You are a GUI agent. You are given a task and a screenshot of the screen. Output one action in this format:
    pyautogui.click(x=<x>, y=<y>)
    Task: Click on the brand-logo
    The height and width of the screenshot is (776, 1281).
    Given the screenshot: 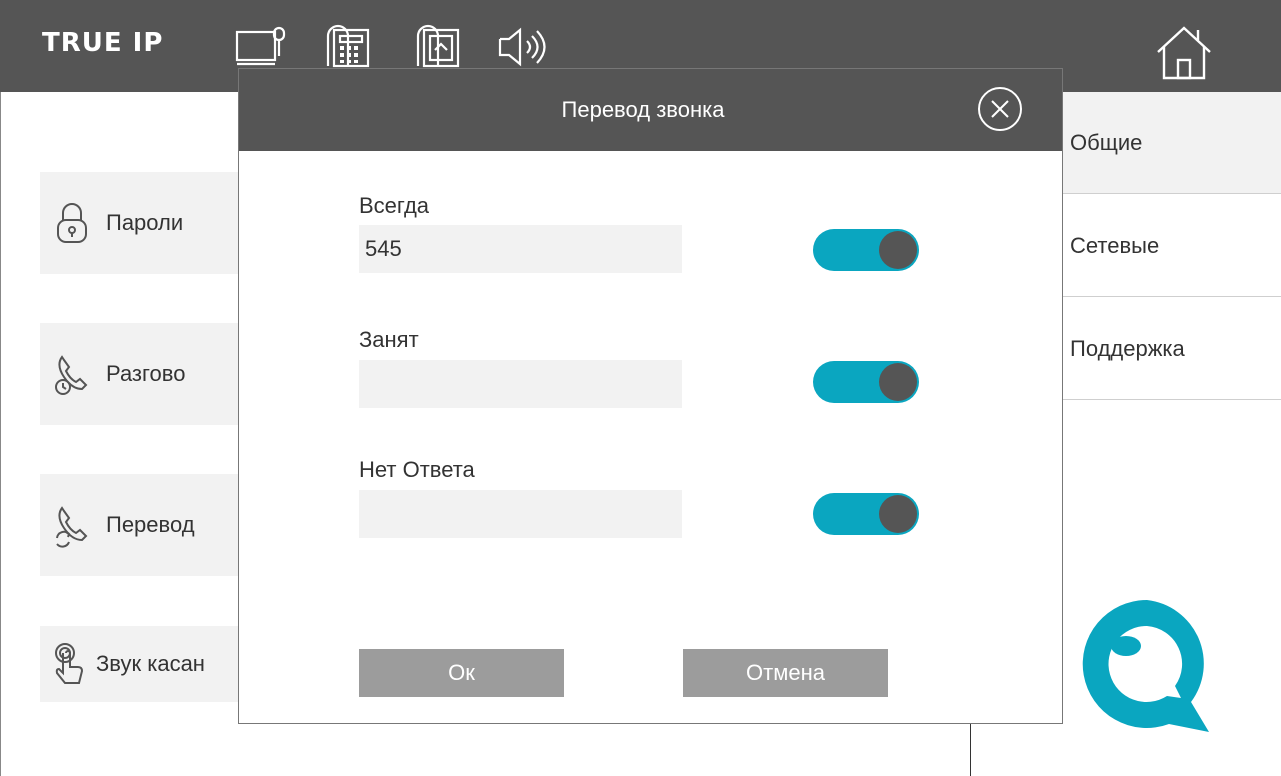 What is the action you would take?
    pyautogui.click(x=1147, y=663)
    